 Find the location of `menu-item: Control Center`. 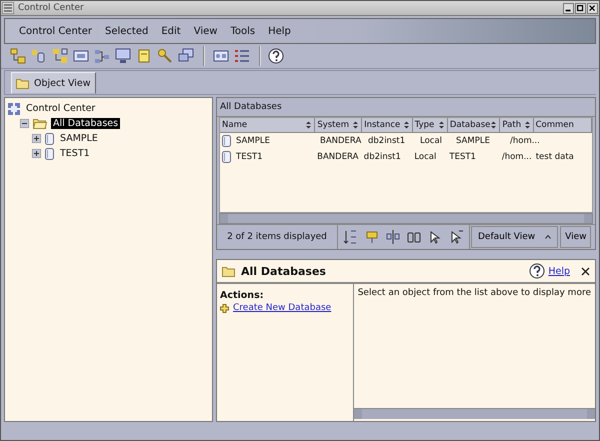

menu-item: Control Center is located at coordinates (55, 31).